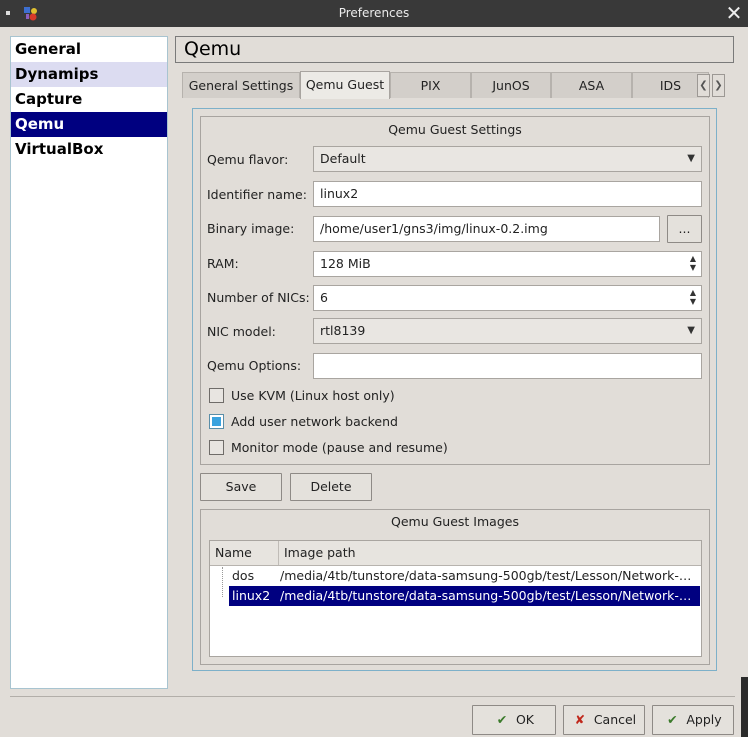 Image resolution: width=748 pixels, height=737 pixels. I want to click on apply-button: ✔ Apply, so click(693, 720).